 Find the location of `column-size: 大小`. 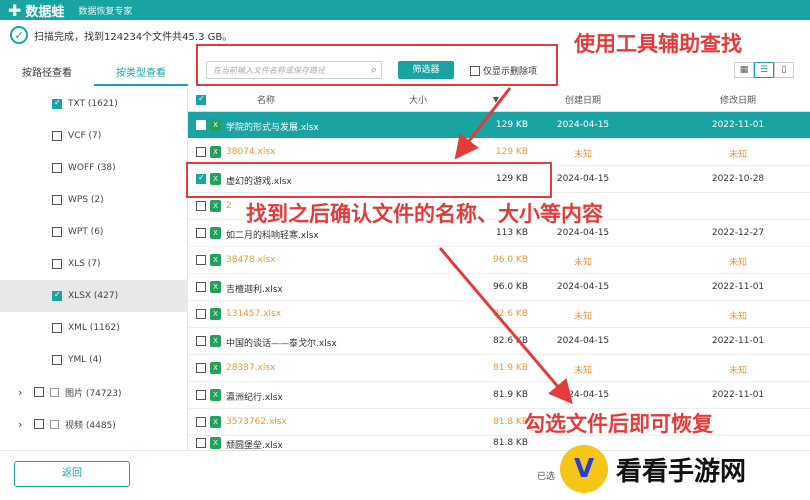

column-size: 大小 is located at coordinates (418, 99).